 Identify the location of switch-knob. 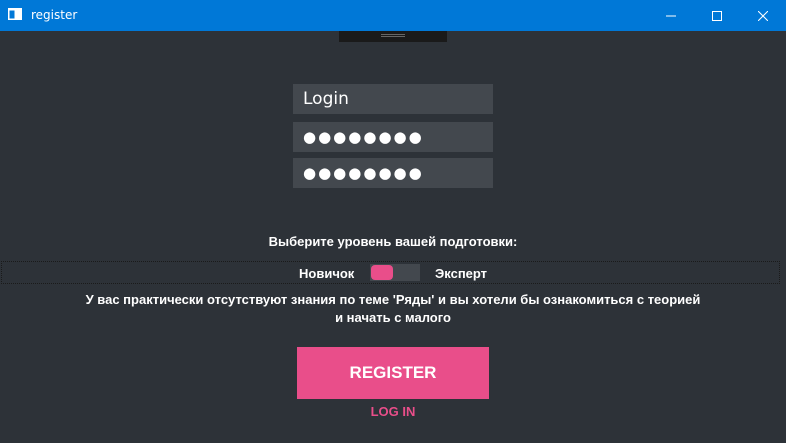
(382, 272).